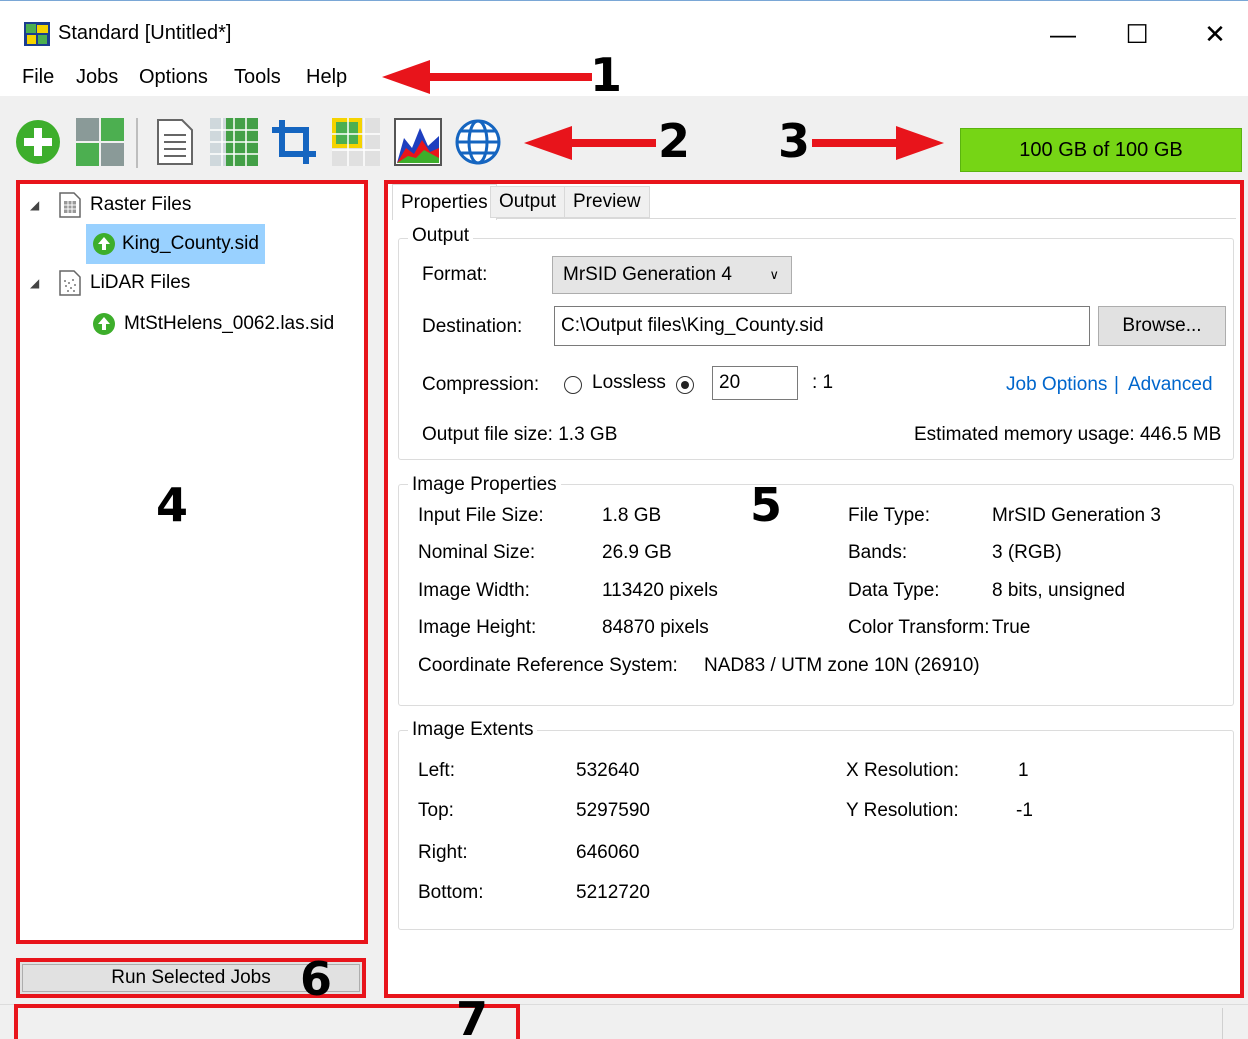 The image size is (1248, 1039). Describe the element at coordinates (190, 243) in the screenshot. I see `tree-item-label: King_County.sid` at that location.